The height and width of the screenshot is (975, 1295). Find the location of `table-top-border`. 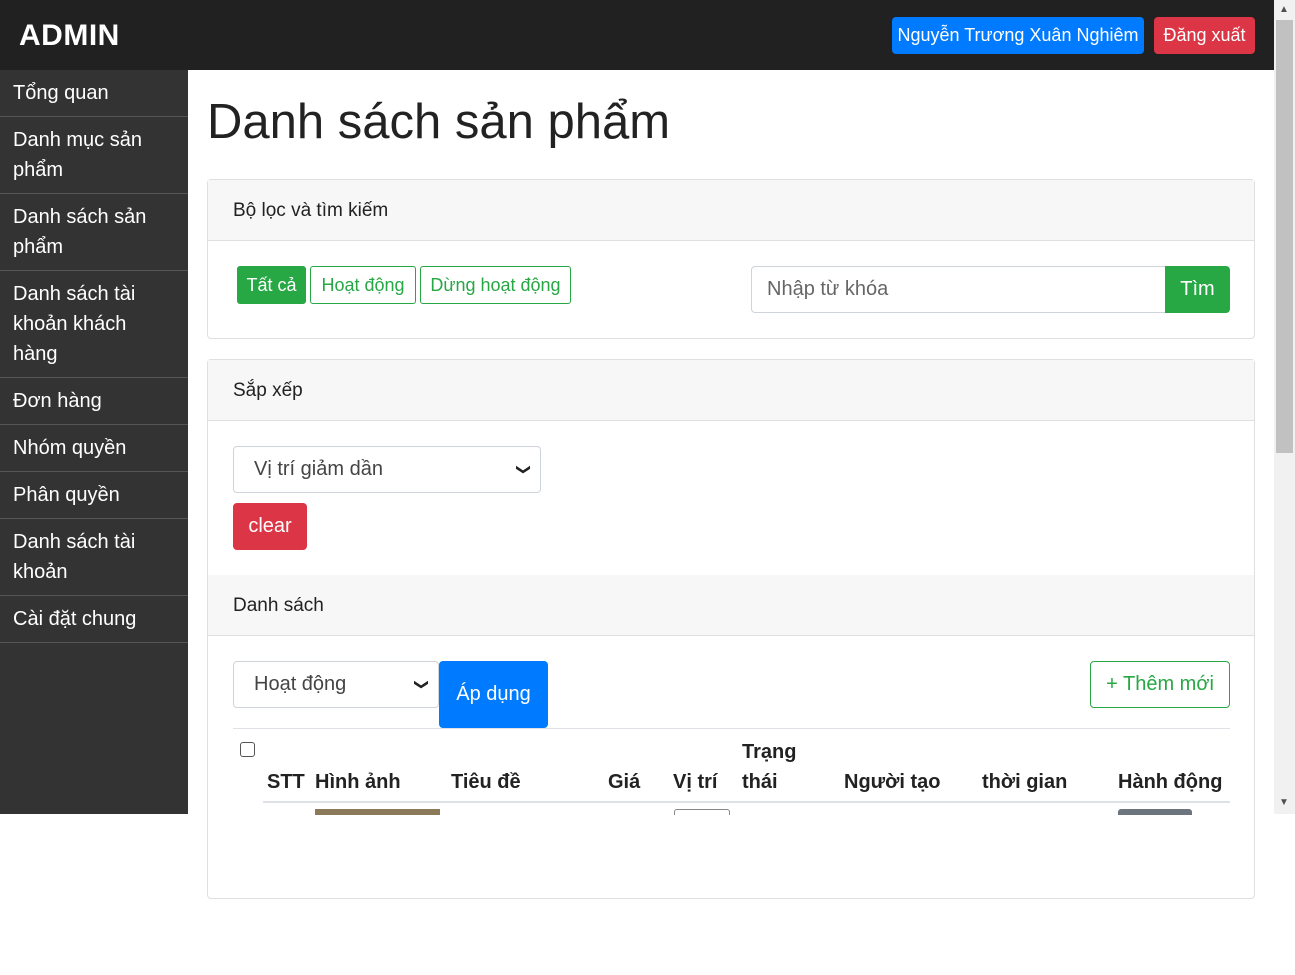

table-top-border is located at coordinates (731, 728).